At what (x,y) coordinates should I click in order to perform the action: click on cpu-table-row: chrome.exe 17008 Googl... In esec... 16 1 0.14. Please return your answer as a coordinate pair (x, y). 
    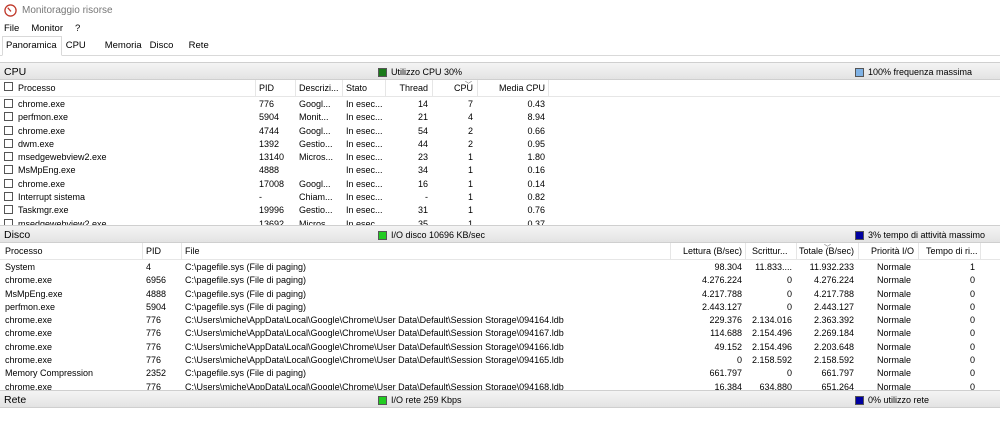
    Looking at the image, I should click on (500, 183).